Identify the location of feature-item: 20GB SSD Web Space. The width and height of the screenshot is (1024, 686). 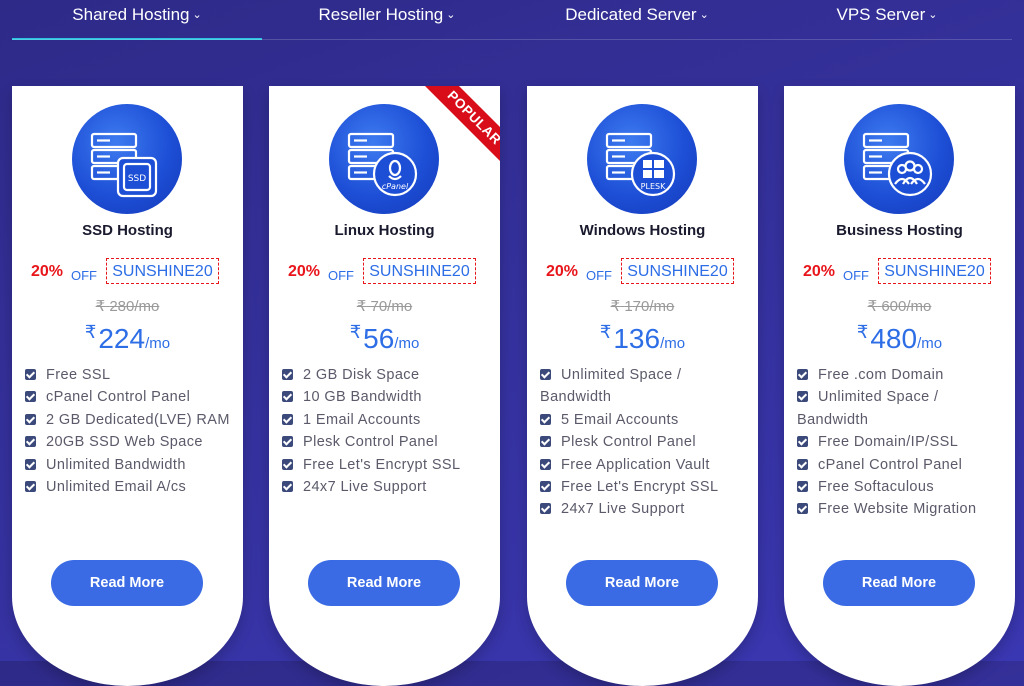
(133, 442).